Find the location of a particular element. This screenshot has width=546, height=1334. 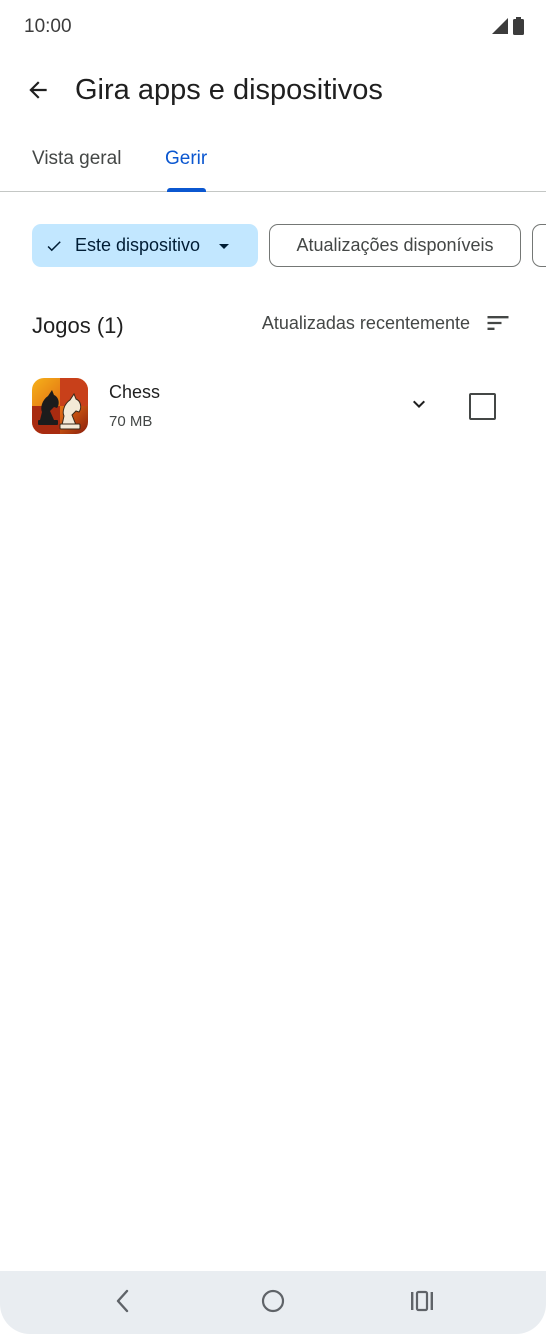

section-header: Jogos (1) Atualizadas recentemente is located at coordinates (273, 326).